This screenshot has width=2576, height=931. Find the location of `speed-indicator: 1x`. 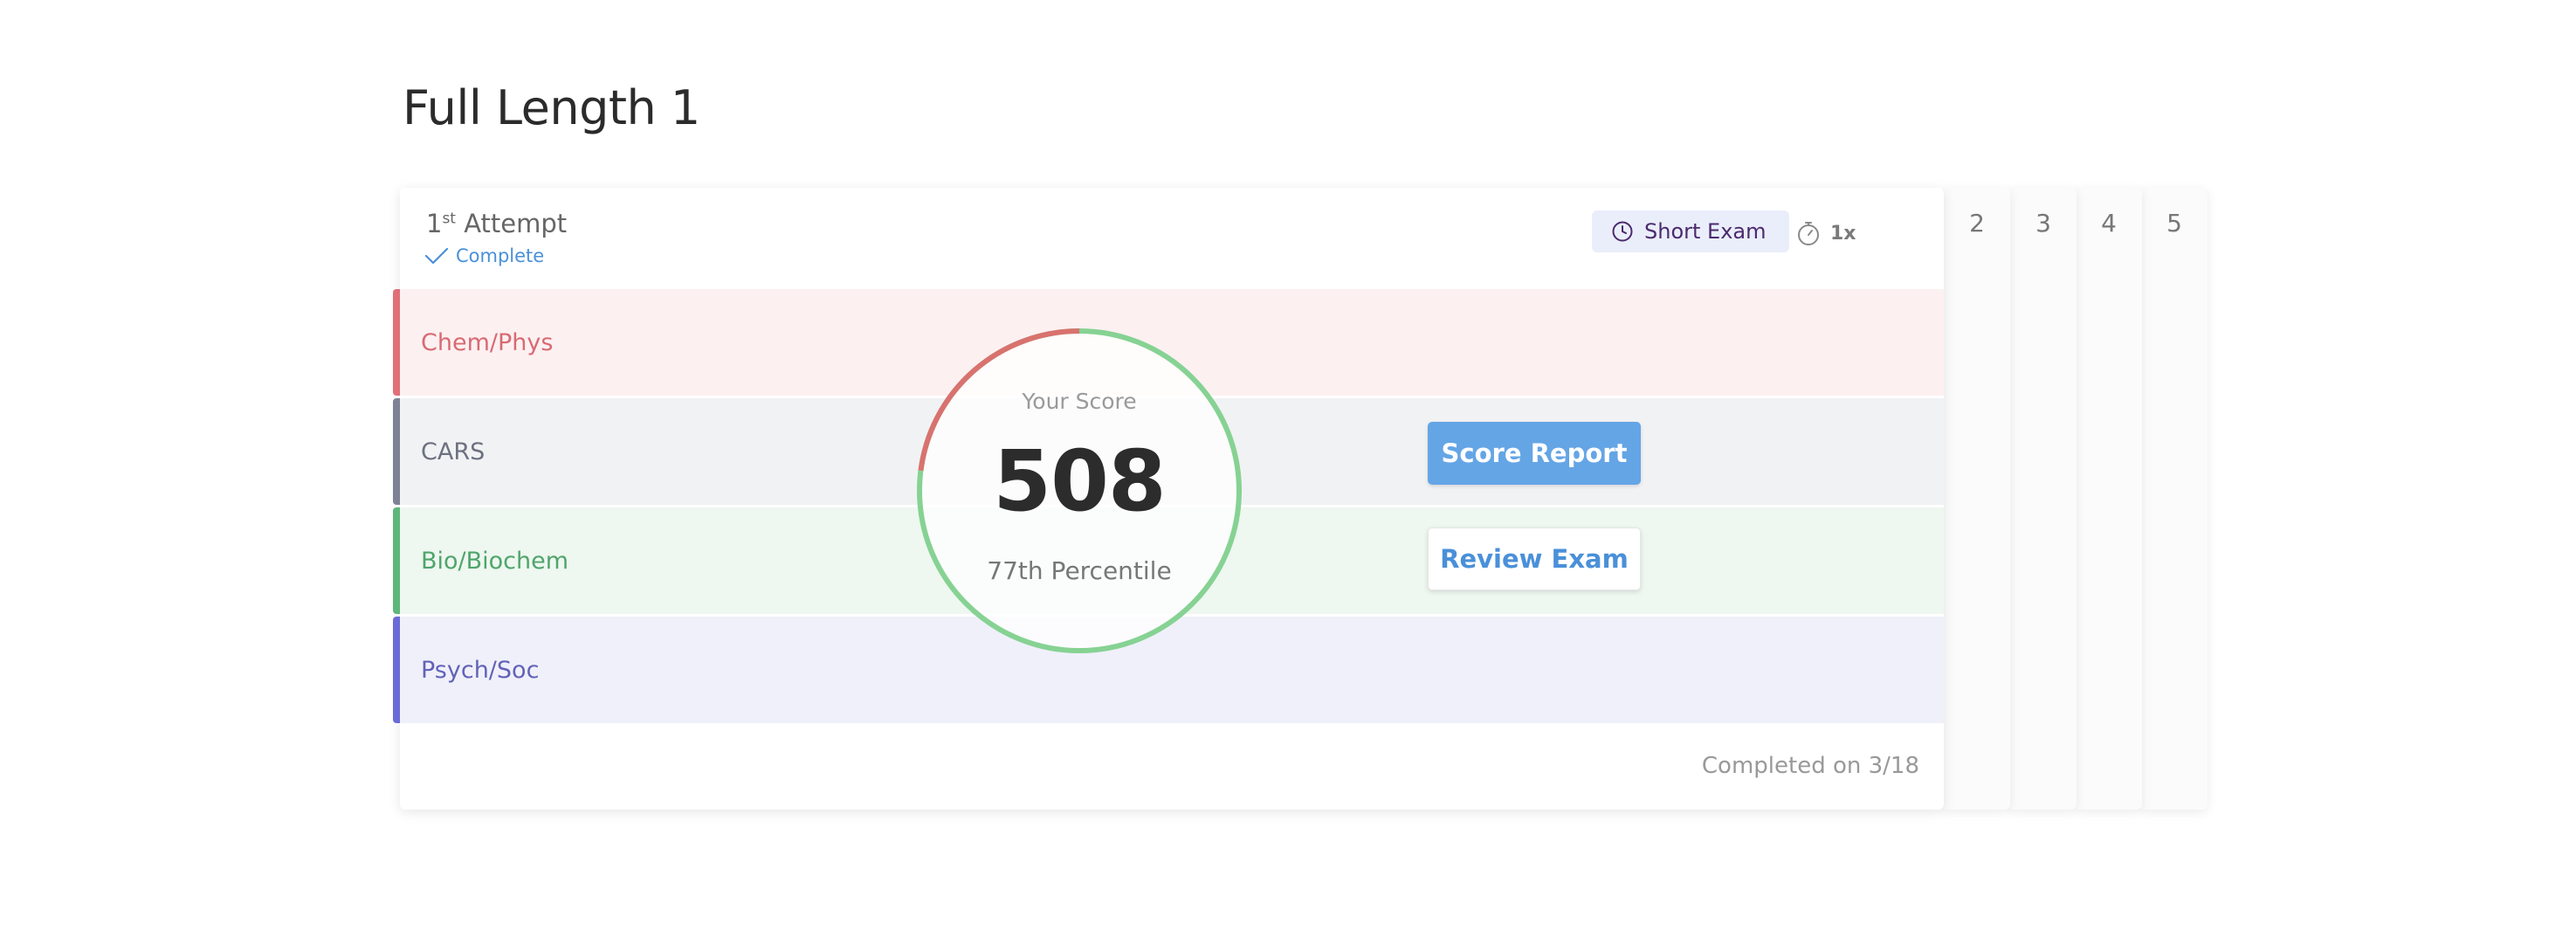

speed-indicator: 1x is located at coordinates (1825, 233).